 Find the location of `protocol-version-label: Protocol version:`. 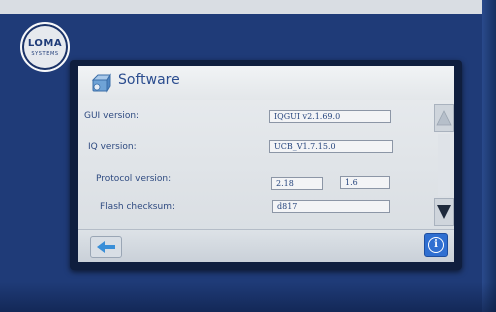

protocol-version-label: Protocol version: is located at coordinates (134, 179).